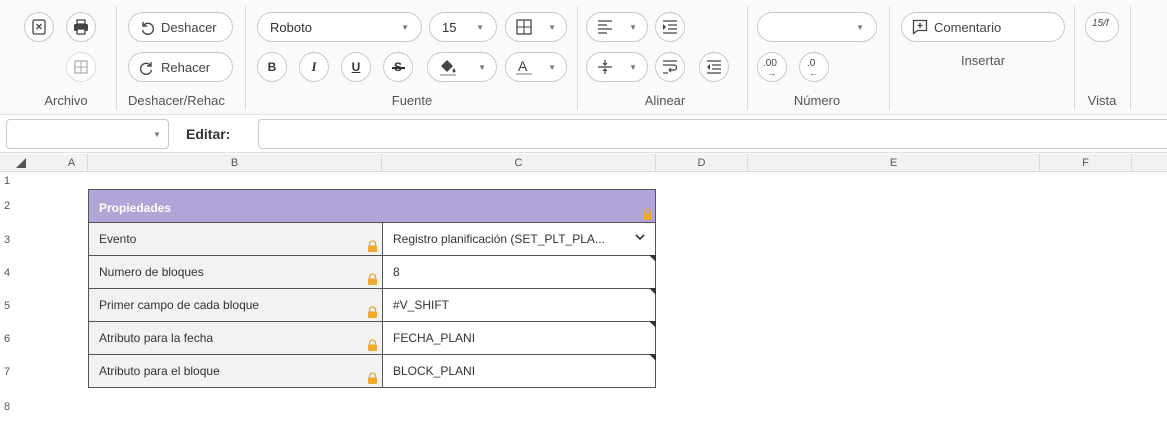  What do you see at coordinates (983, 27) in the screenshot?
I see `comment-button: Comentario` at bounding box center [983, 27].